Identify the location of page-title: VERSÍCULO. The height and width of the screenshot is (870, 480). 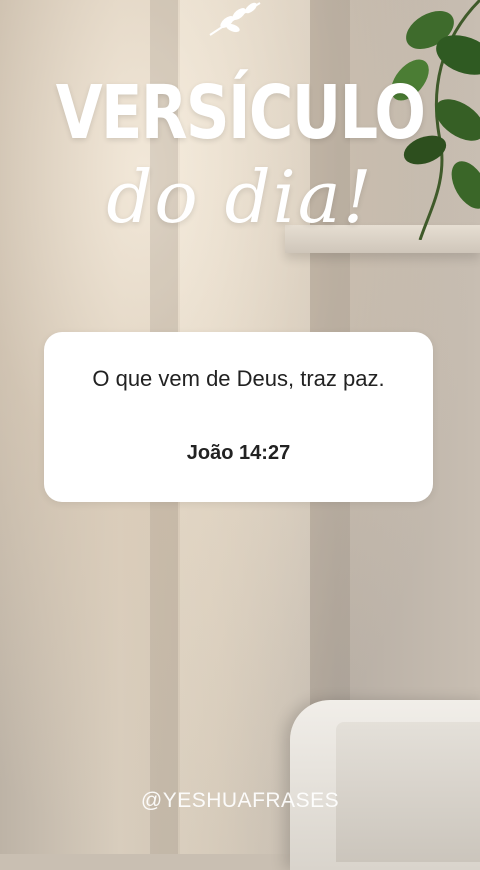
(240, 113).